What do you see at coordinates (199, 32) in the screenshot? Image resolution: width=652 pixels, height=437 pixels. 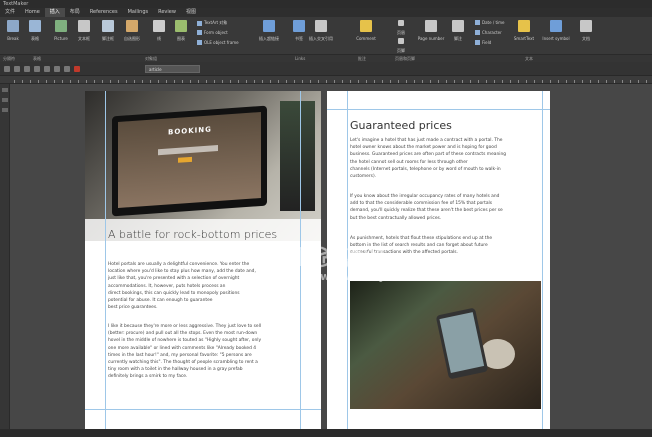 I see `form-icon` at bounding box center [199, 32].